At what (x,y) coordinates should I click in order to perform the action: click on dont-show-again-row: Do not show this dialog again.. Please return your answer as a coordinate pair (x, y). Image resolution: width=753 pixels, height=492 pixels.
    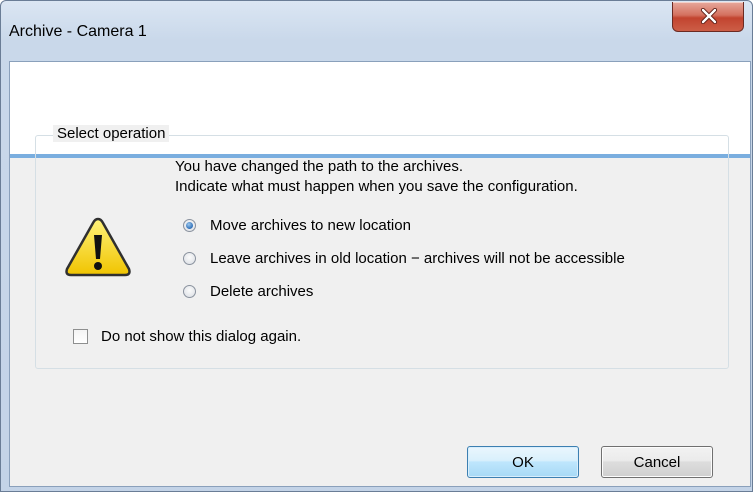
    Looking at the image, I should click on (187, 336).